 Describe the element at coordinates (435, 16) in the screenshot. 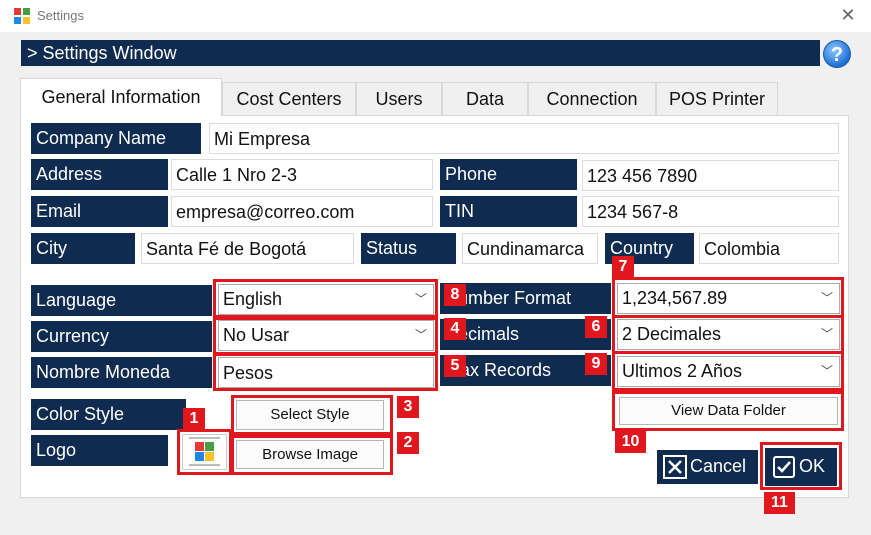

I see `title-bar` at that location.